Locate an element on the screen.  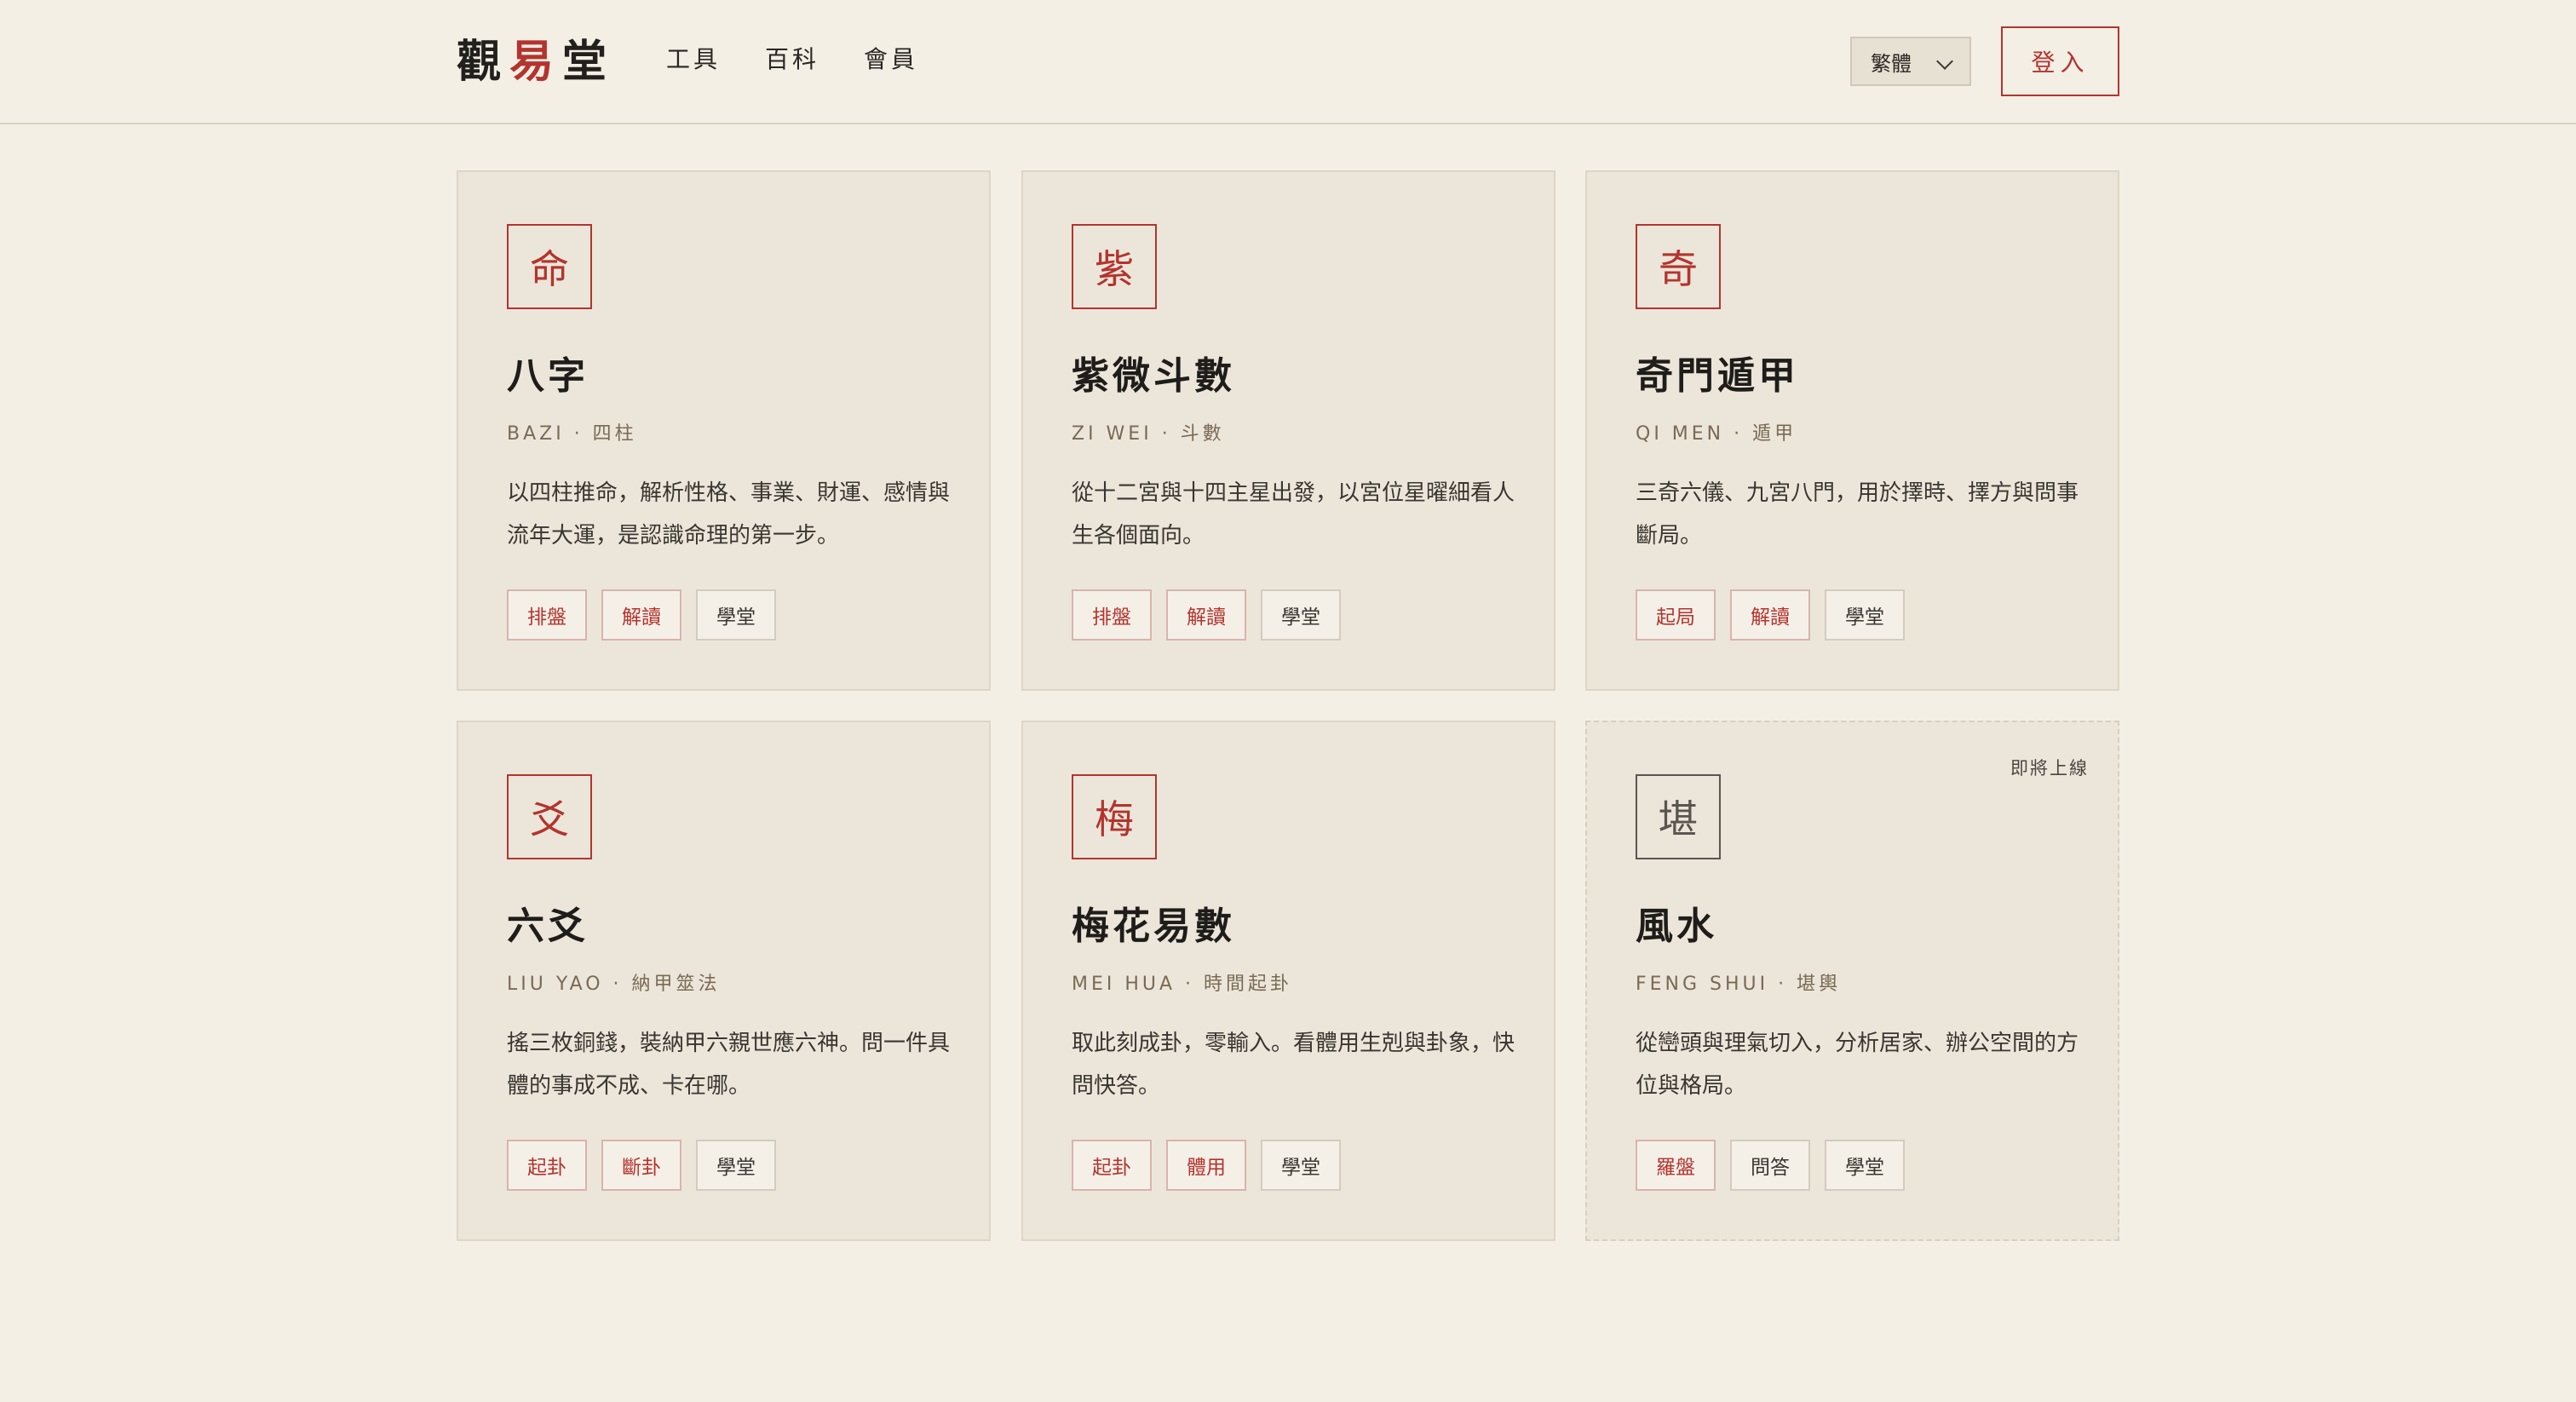
card-action-button: 起局 is located at coordinates (1676, 615).